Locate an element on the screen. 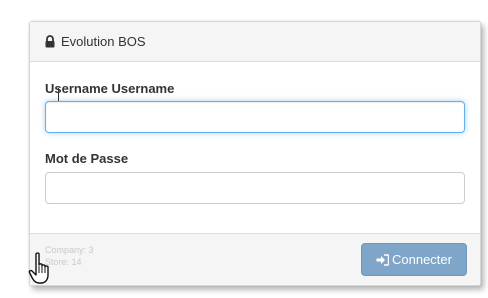  hand-pointer-icon is located at coordinates (41, 269).